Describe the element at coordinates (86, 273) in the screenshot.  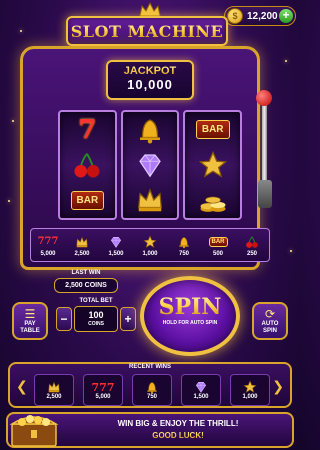
I see `last-win-label: LAST WIN` at that location.